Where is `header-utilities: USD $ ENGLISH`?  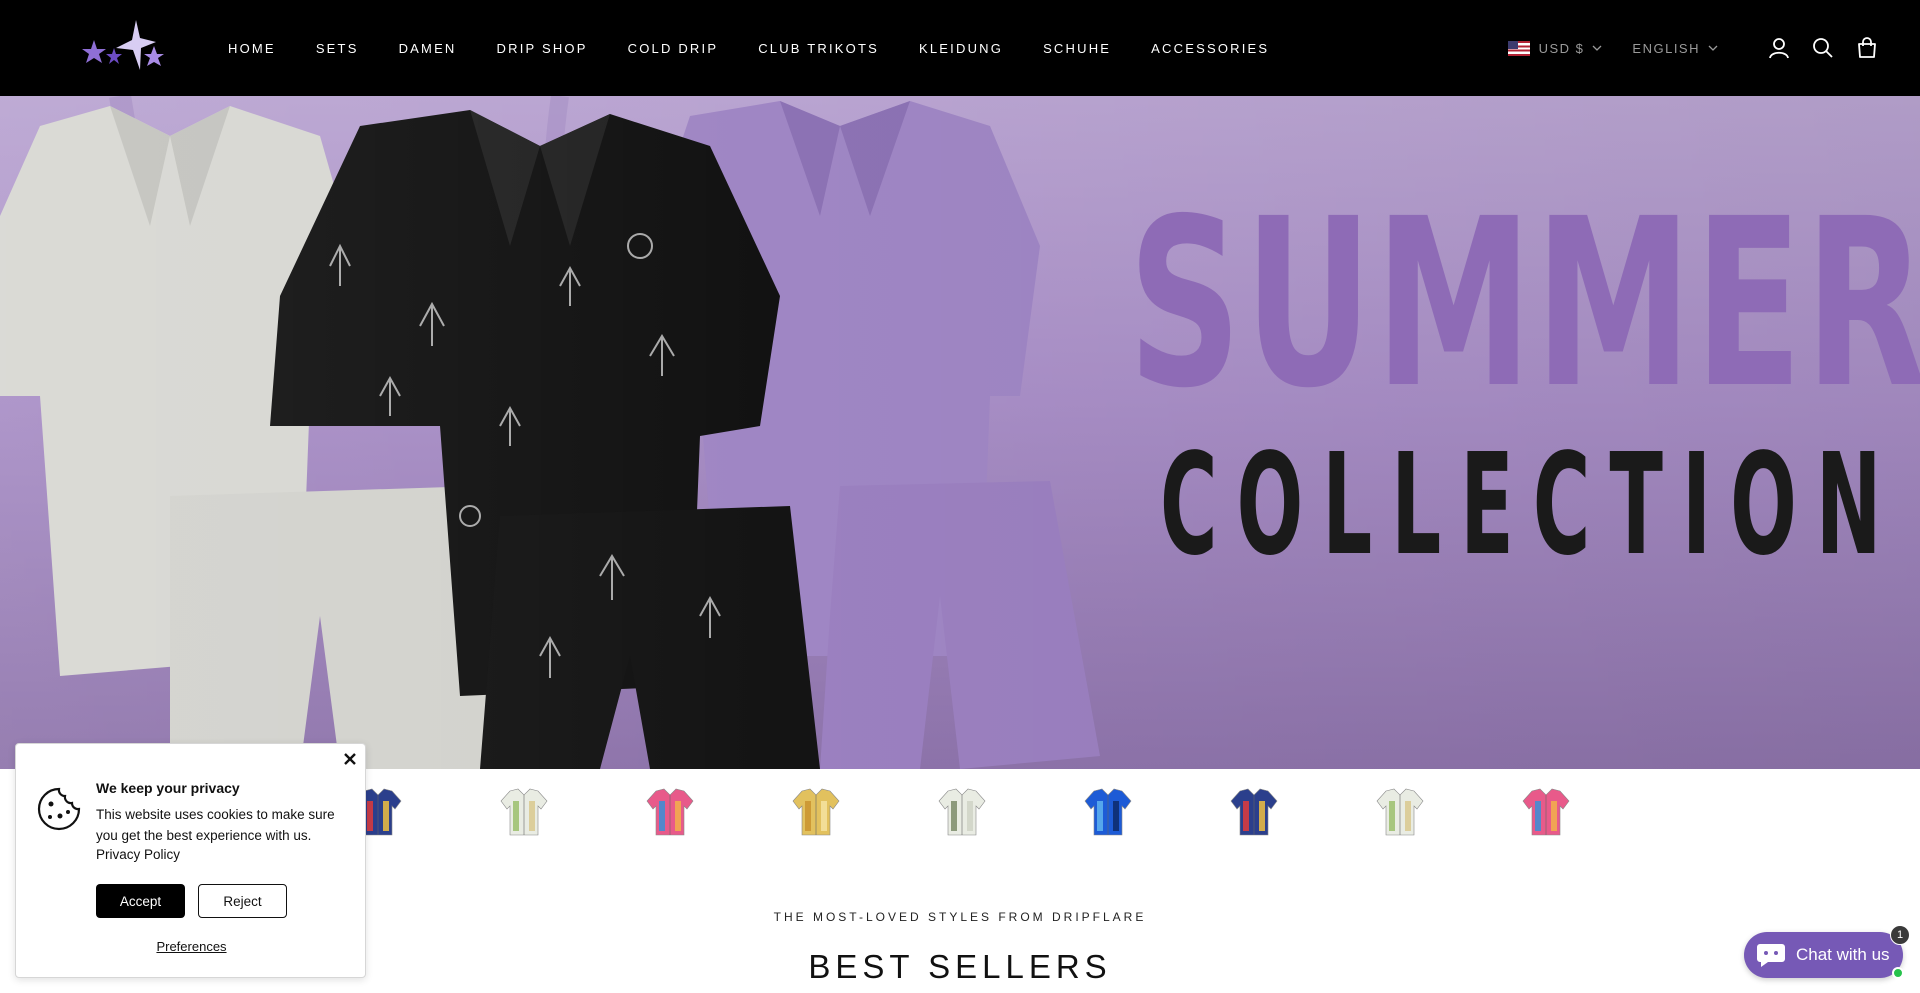
header-utilities: USD $ ENGLISH is located at coordinates (1693, 48).